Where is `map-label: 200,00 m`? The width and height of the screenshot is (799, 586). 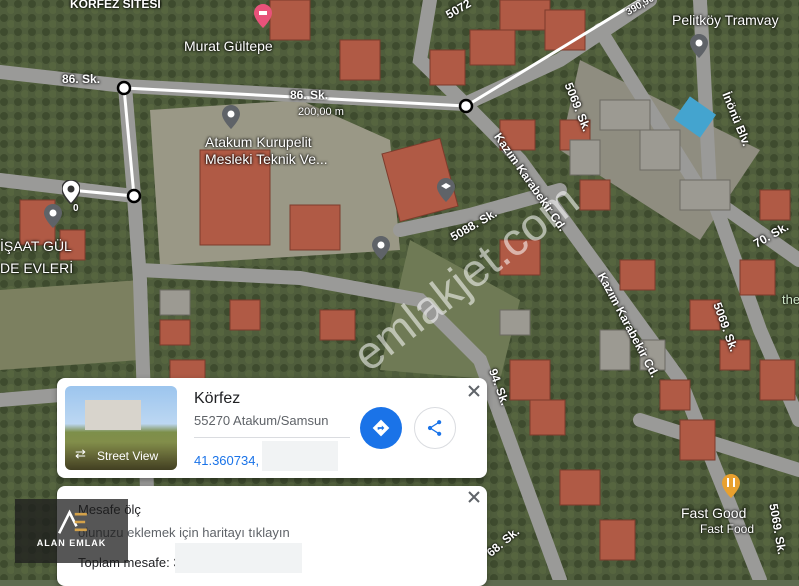 map-label: 200,00 m is located at coordinates (321, 112).